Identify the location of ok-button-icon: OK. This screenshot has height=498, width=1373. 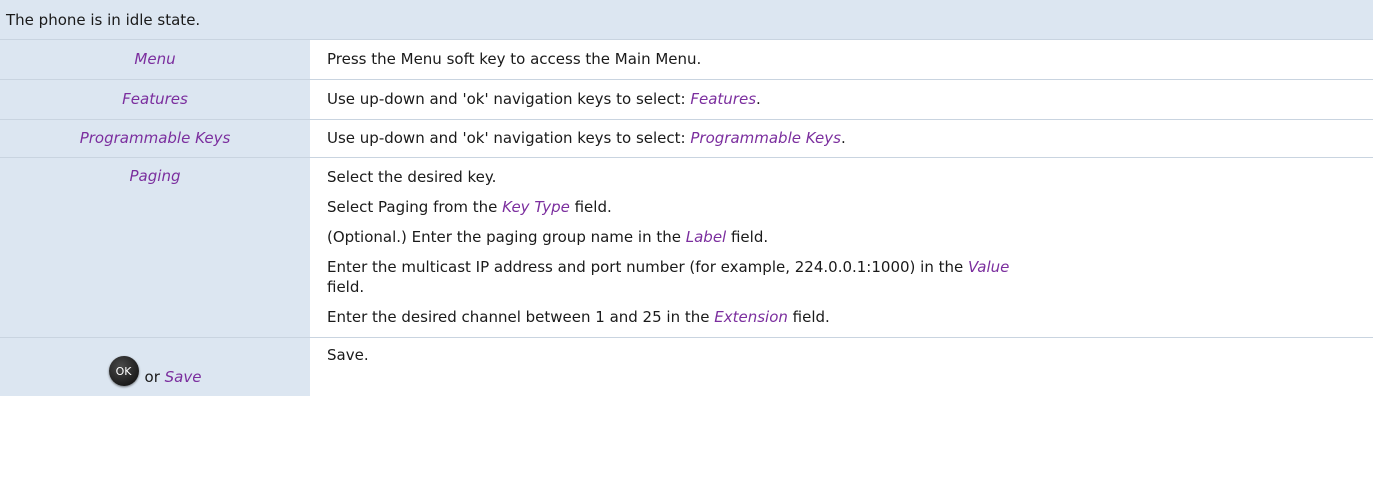
(123, 371).